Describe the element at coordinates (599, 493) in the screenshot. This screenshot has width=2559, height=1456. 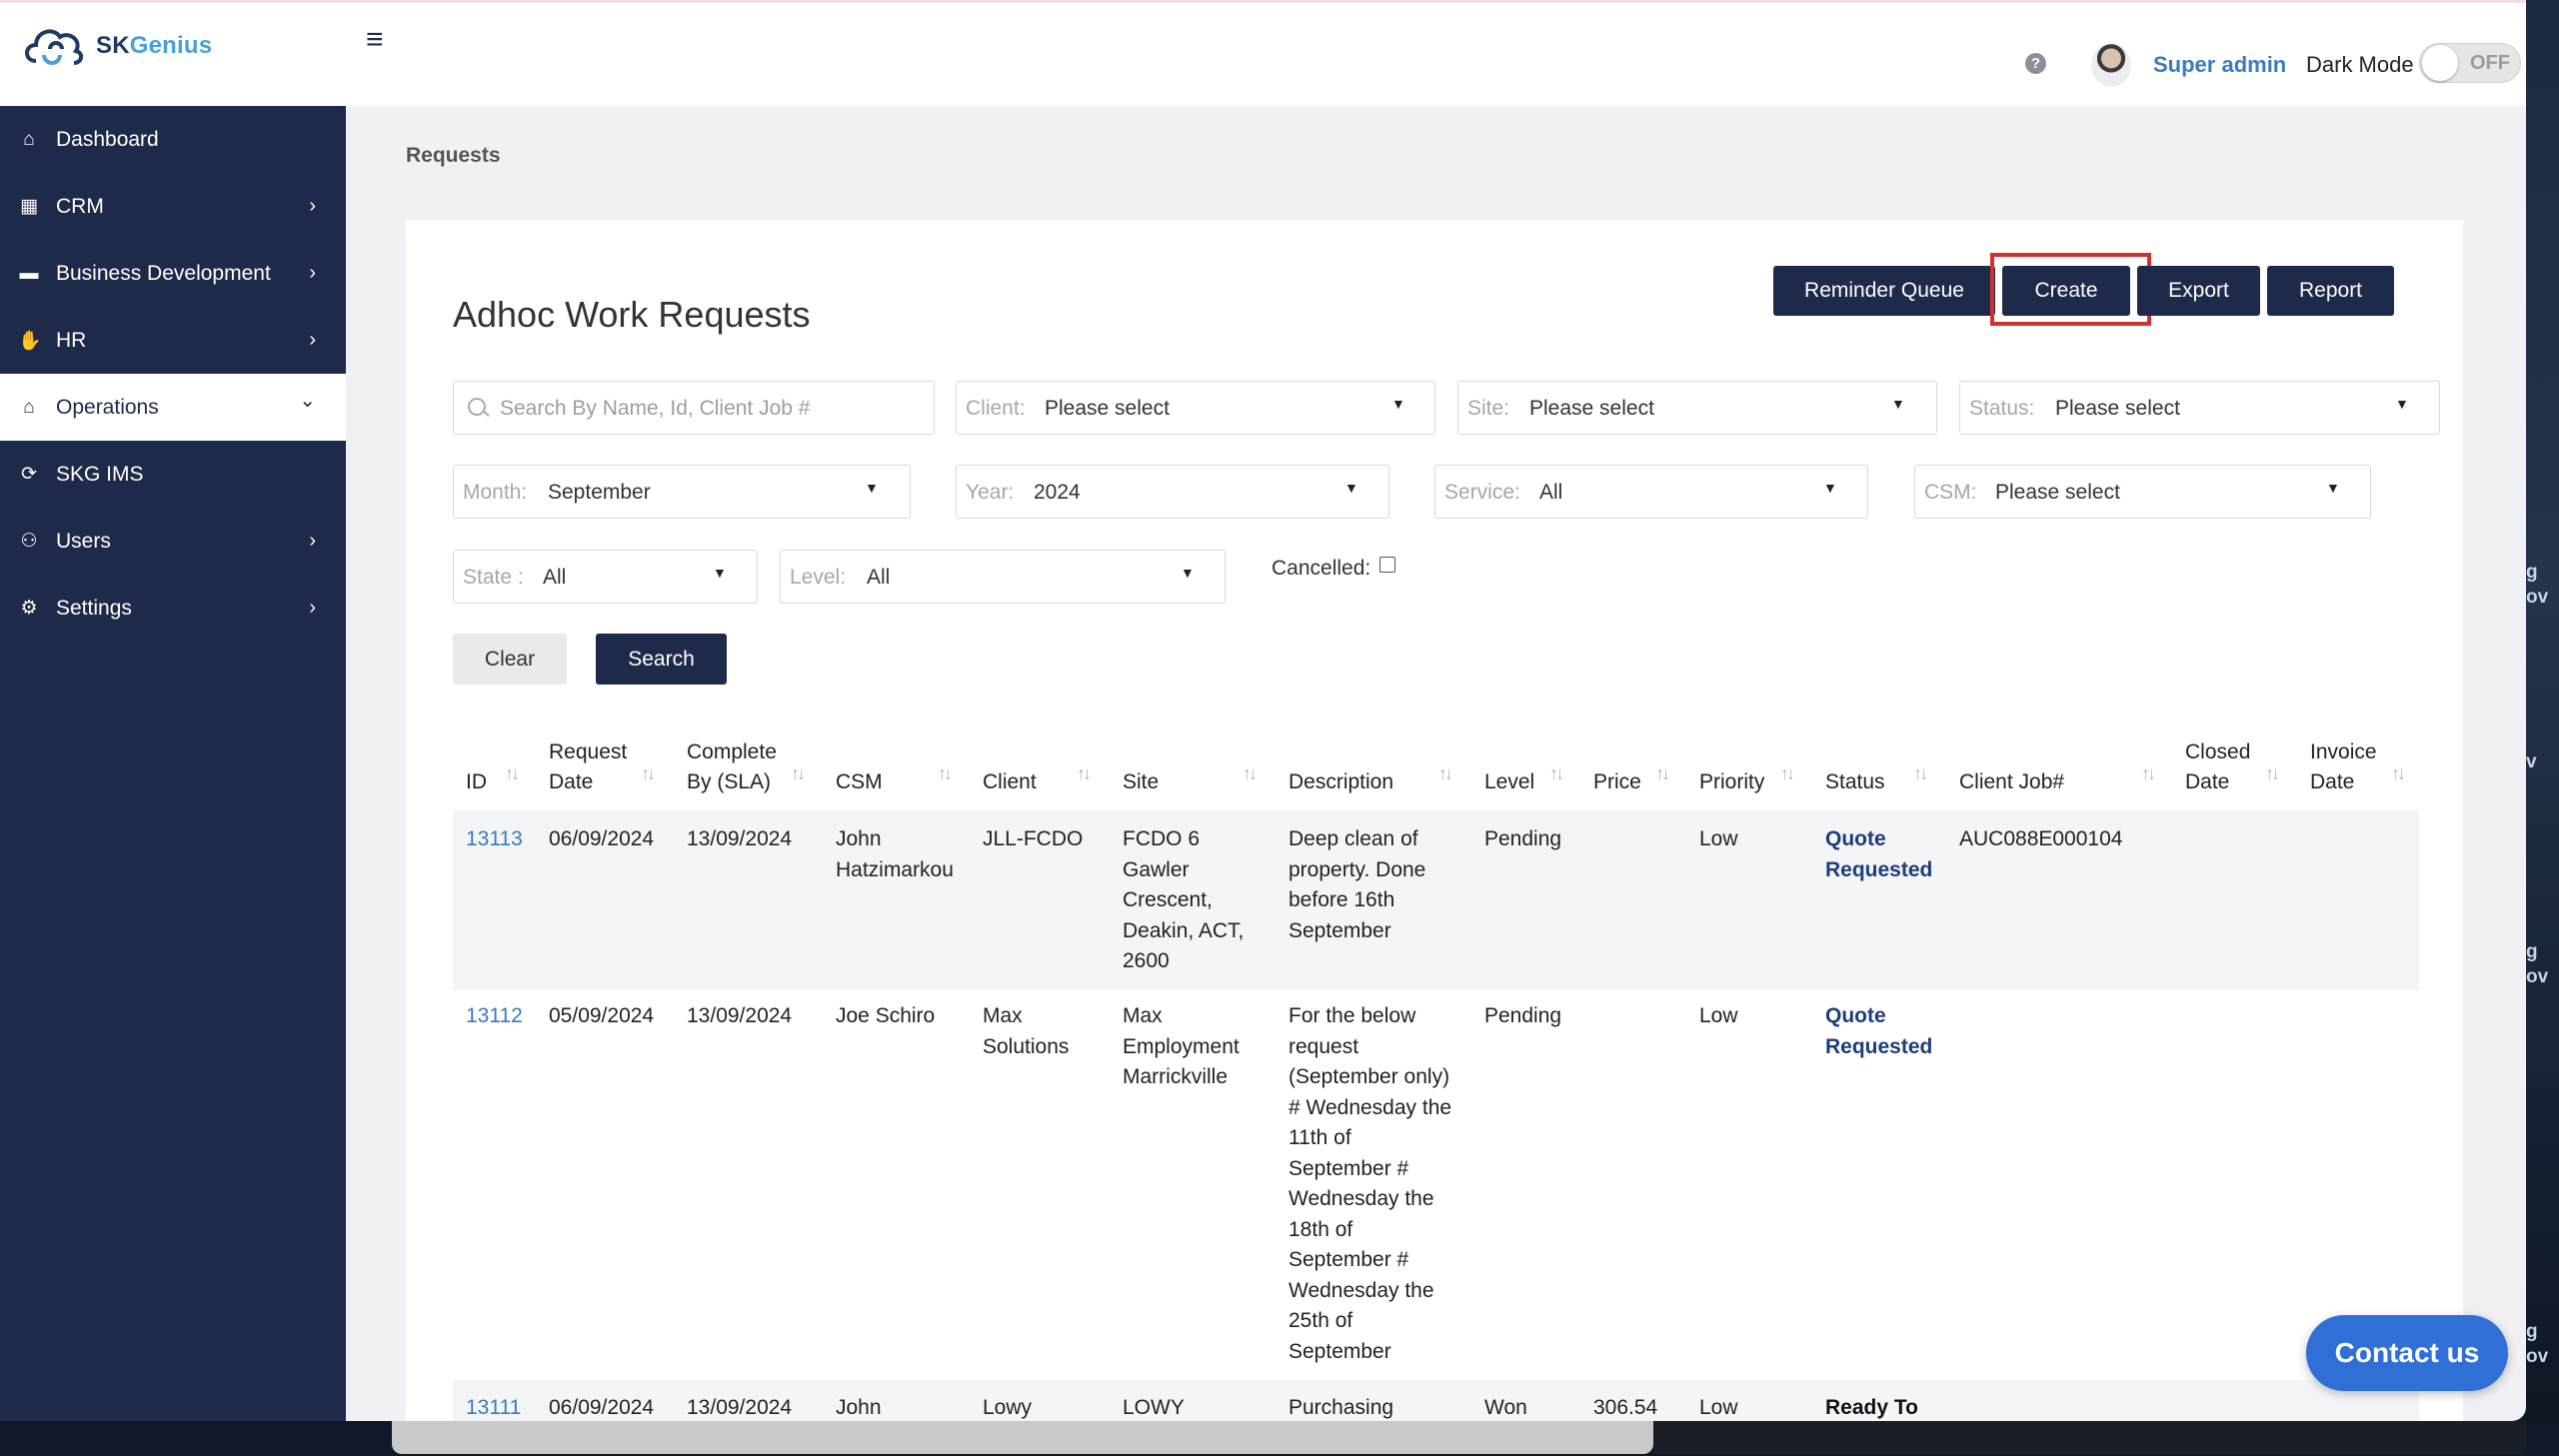
I see `month-value: September` at that location.